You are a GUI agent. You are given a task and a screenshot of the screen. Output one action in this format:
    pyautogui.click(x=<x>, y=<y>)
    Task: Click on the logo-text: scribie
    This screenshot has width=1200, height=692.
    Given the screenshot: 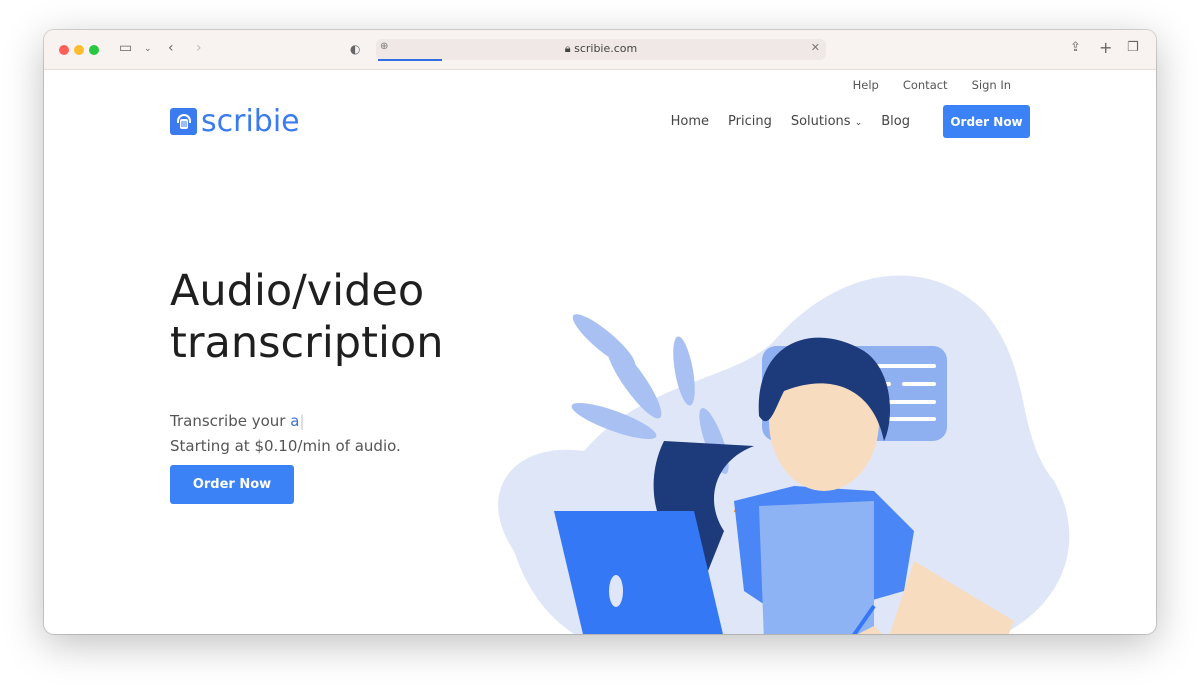 What is the action you would take?
    pyautogui.click(x=250, y=121)
    